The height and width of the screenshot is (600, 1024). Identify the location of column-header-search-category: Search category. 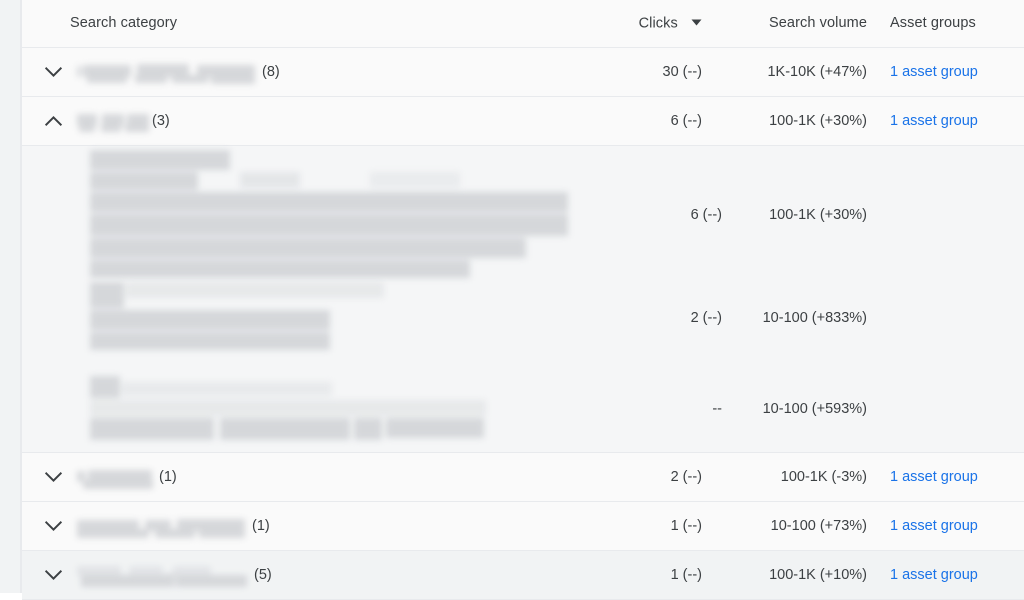
(123, 23).